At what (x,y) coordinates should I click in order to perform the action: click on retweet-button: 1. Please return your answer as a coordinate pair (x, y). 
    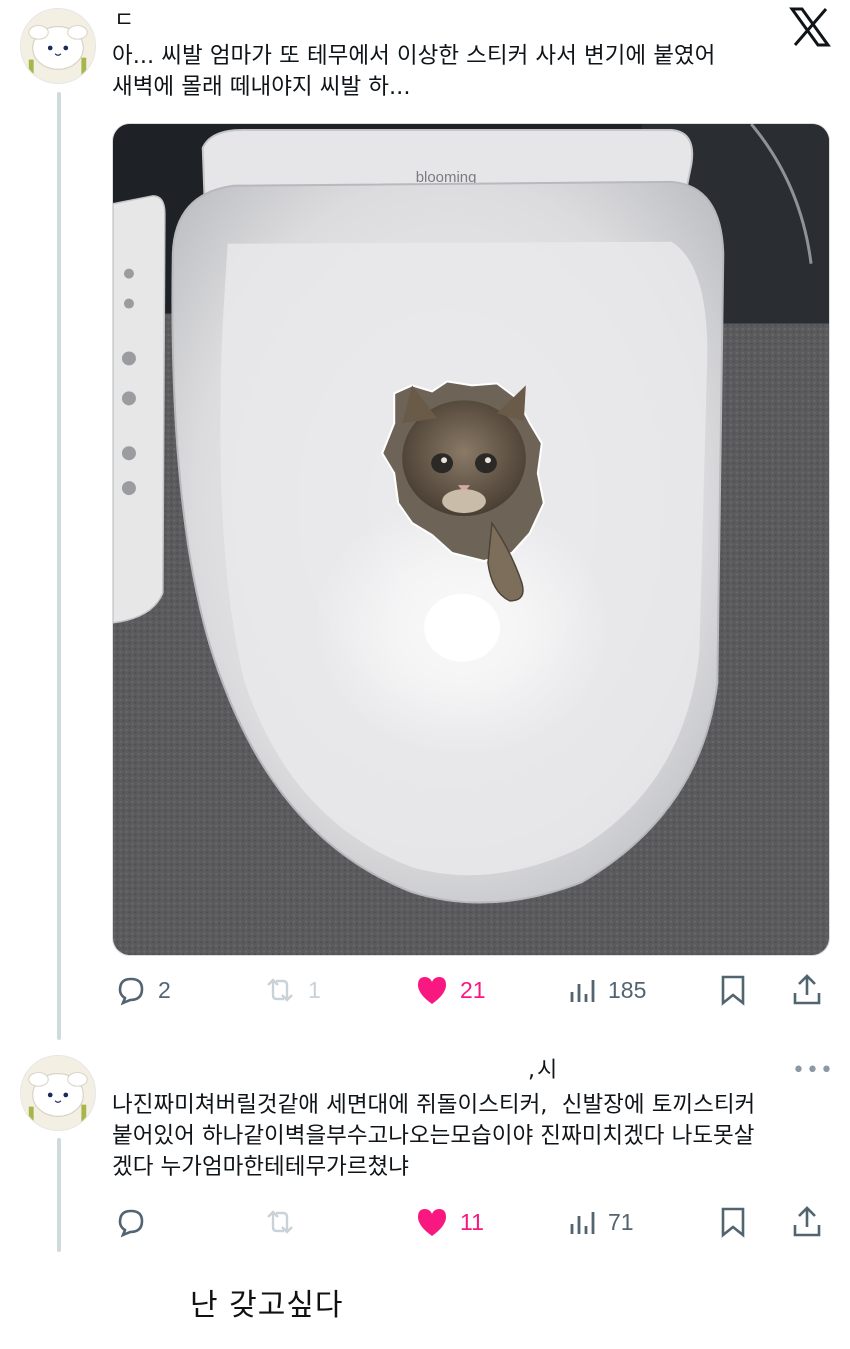
    Looking at the image, I should click on (291, 990).